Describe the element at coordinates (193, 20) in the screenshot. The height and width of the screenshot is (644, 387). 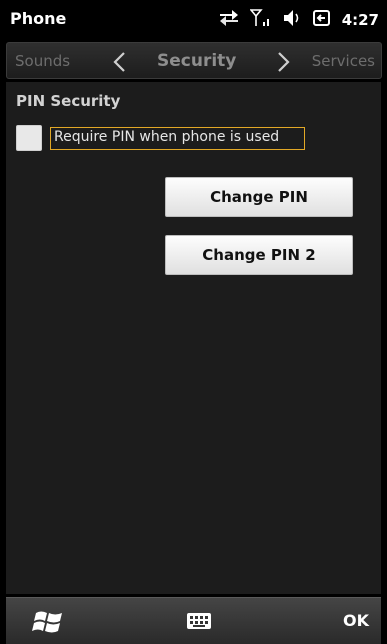
I see `title-bar: Phone 4:27` at that location.